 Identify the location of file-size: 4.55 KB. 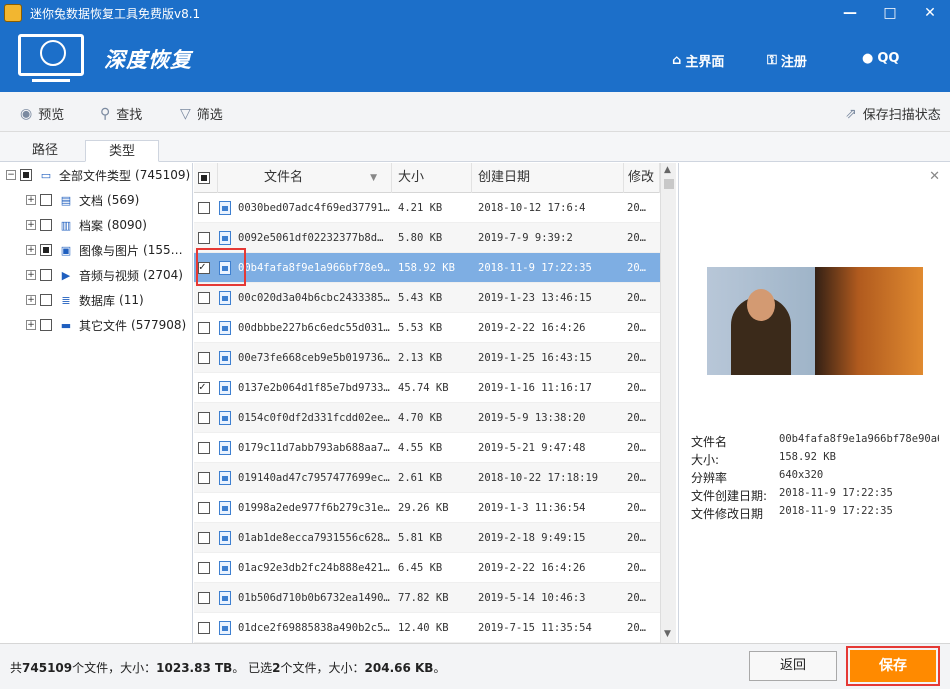
(420, 448).